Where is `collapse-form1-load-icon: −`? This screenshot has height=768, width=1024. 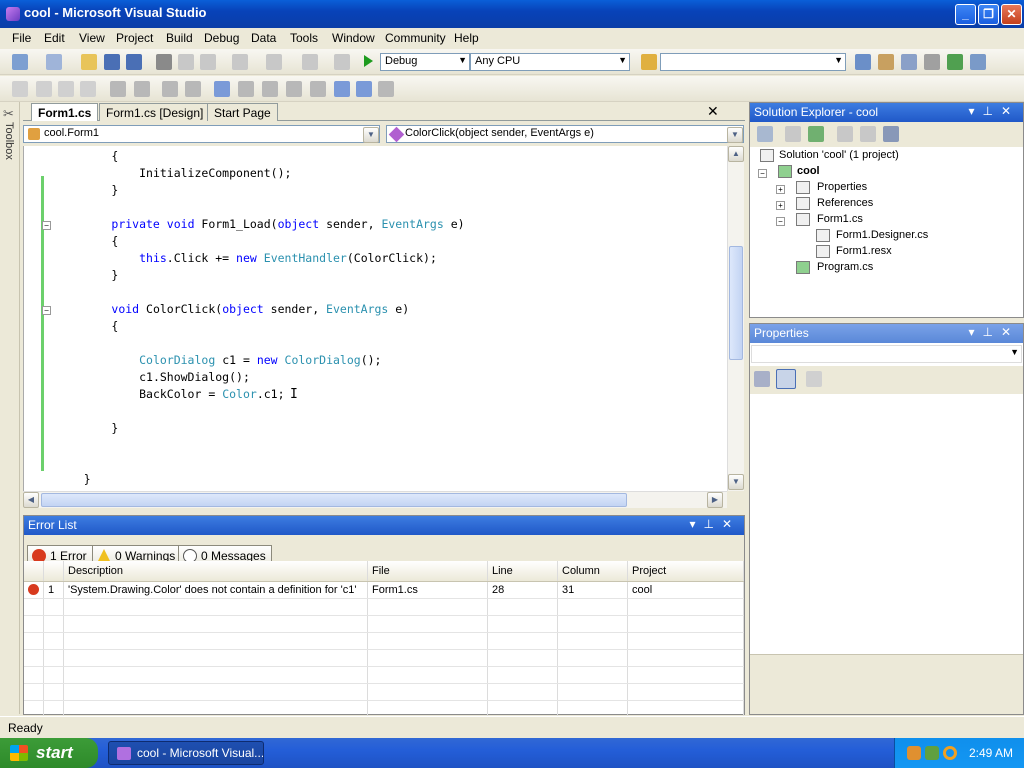 collapse-form1-load-icon: − is located at coordinates (46, 225).